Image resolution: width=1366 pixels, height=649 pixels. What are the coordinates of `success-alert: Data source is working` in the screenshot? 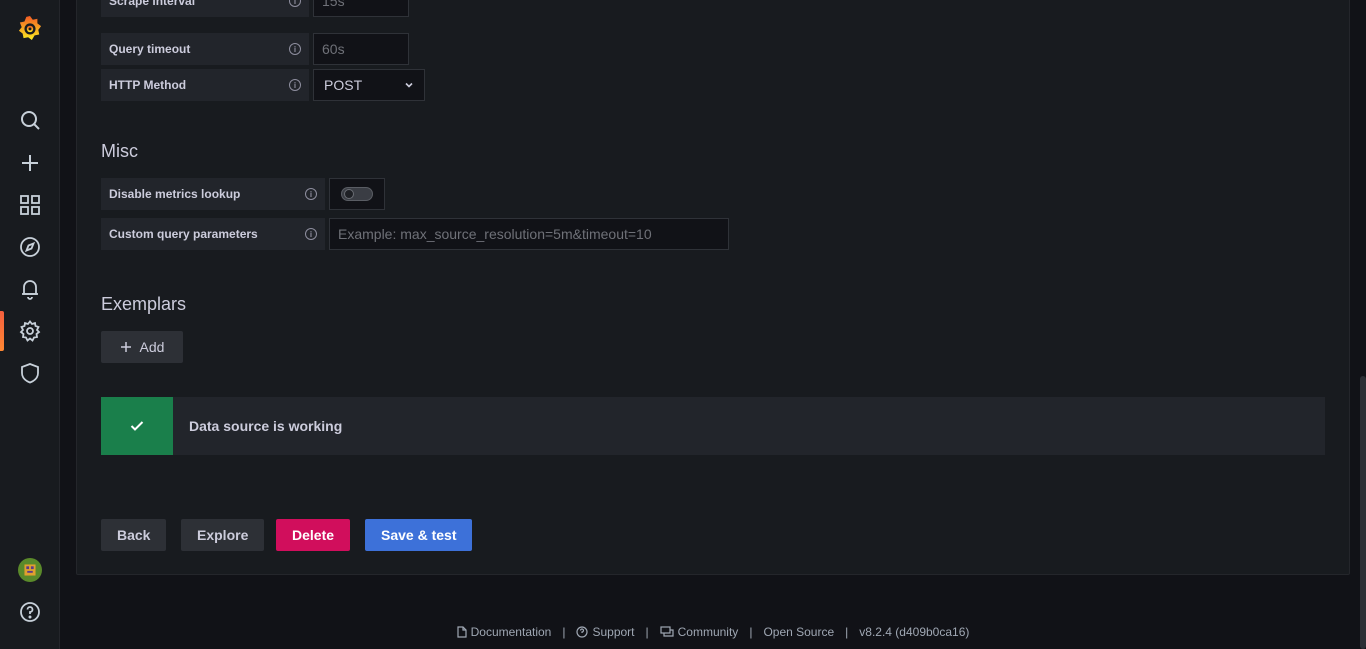 It's located at (713, 426).